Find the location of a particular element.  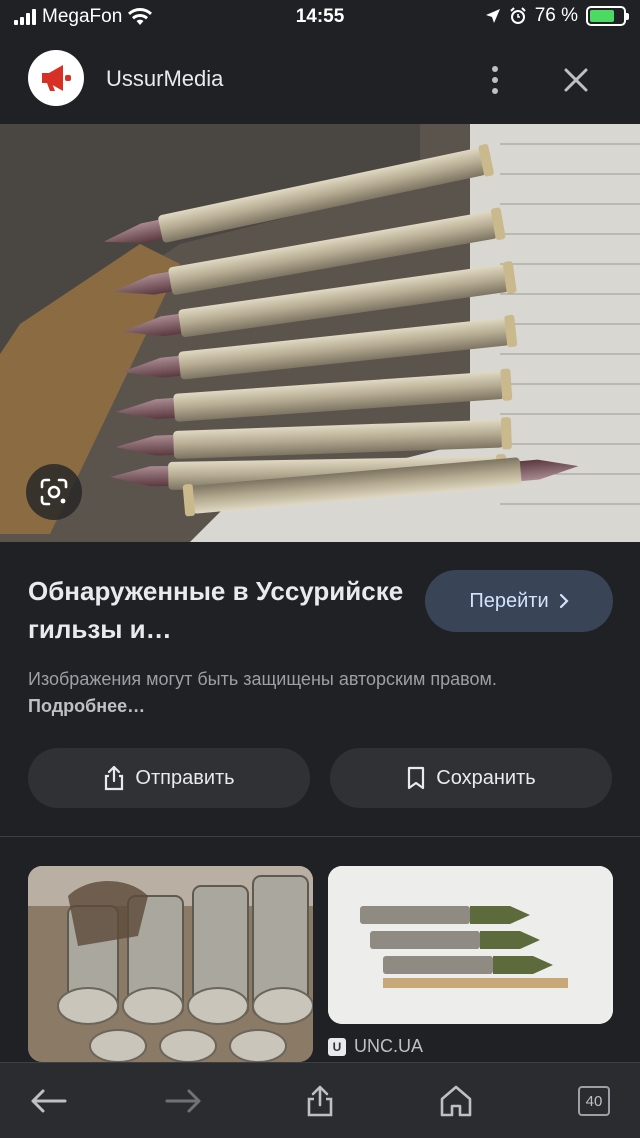

tabs-count: 40 is located at coordinates (594, 1101).